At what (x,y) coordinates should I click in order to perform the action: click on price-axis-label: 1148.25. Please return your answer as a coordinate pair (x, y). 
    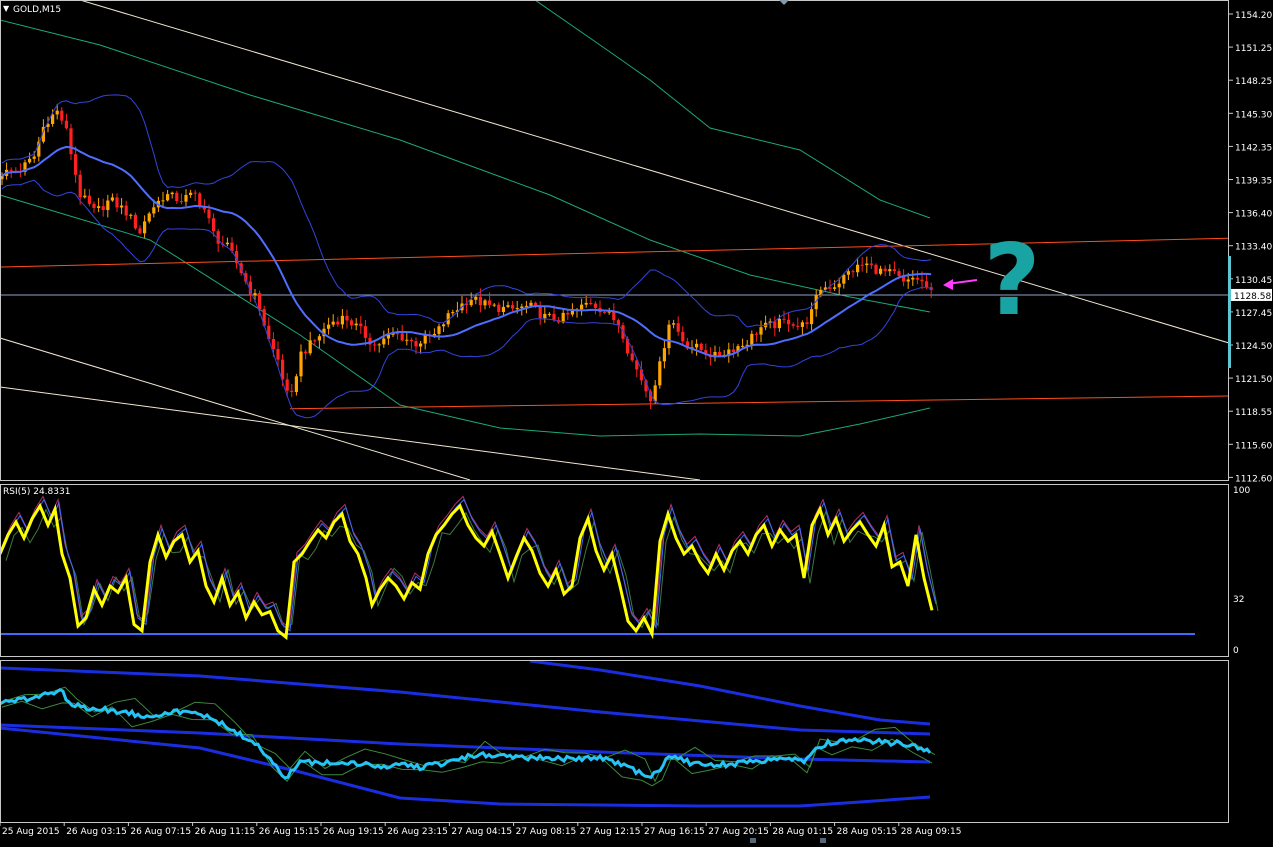
    Looking at the image, I should click on (1253, 82).